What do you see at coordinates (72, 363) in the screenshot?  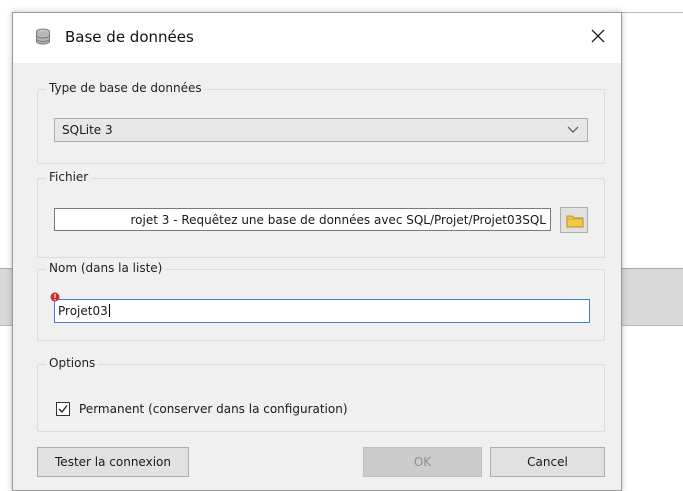 I see `options-legend: Options` at bounding box center [72, 363].